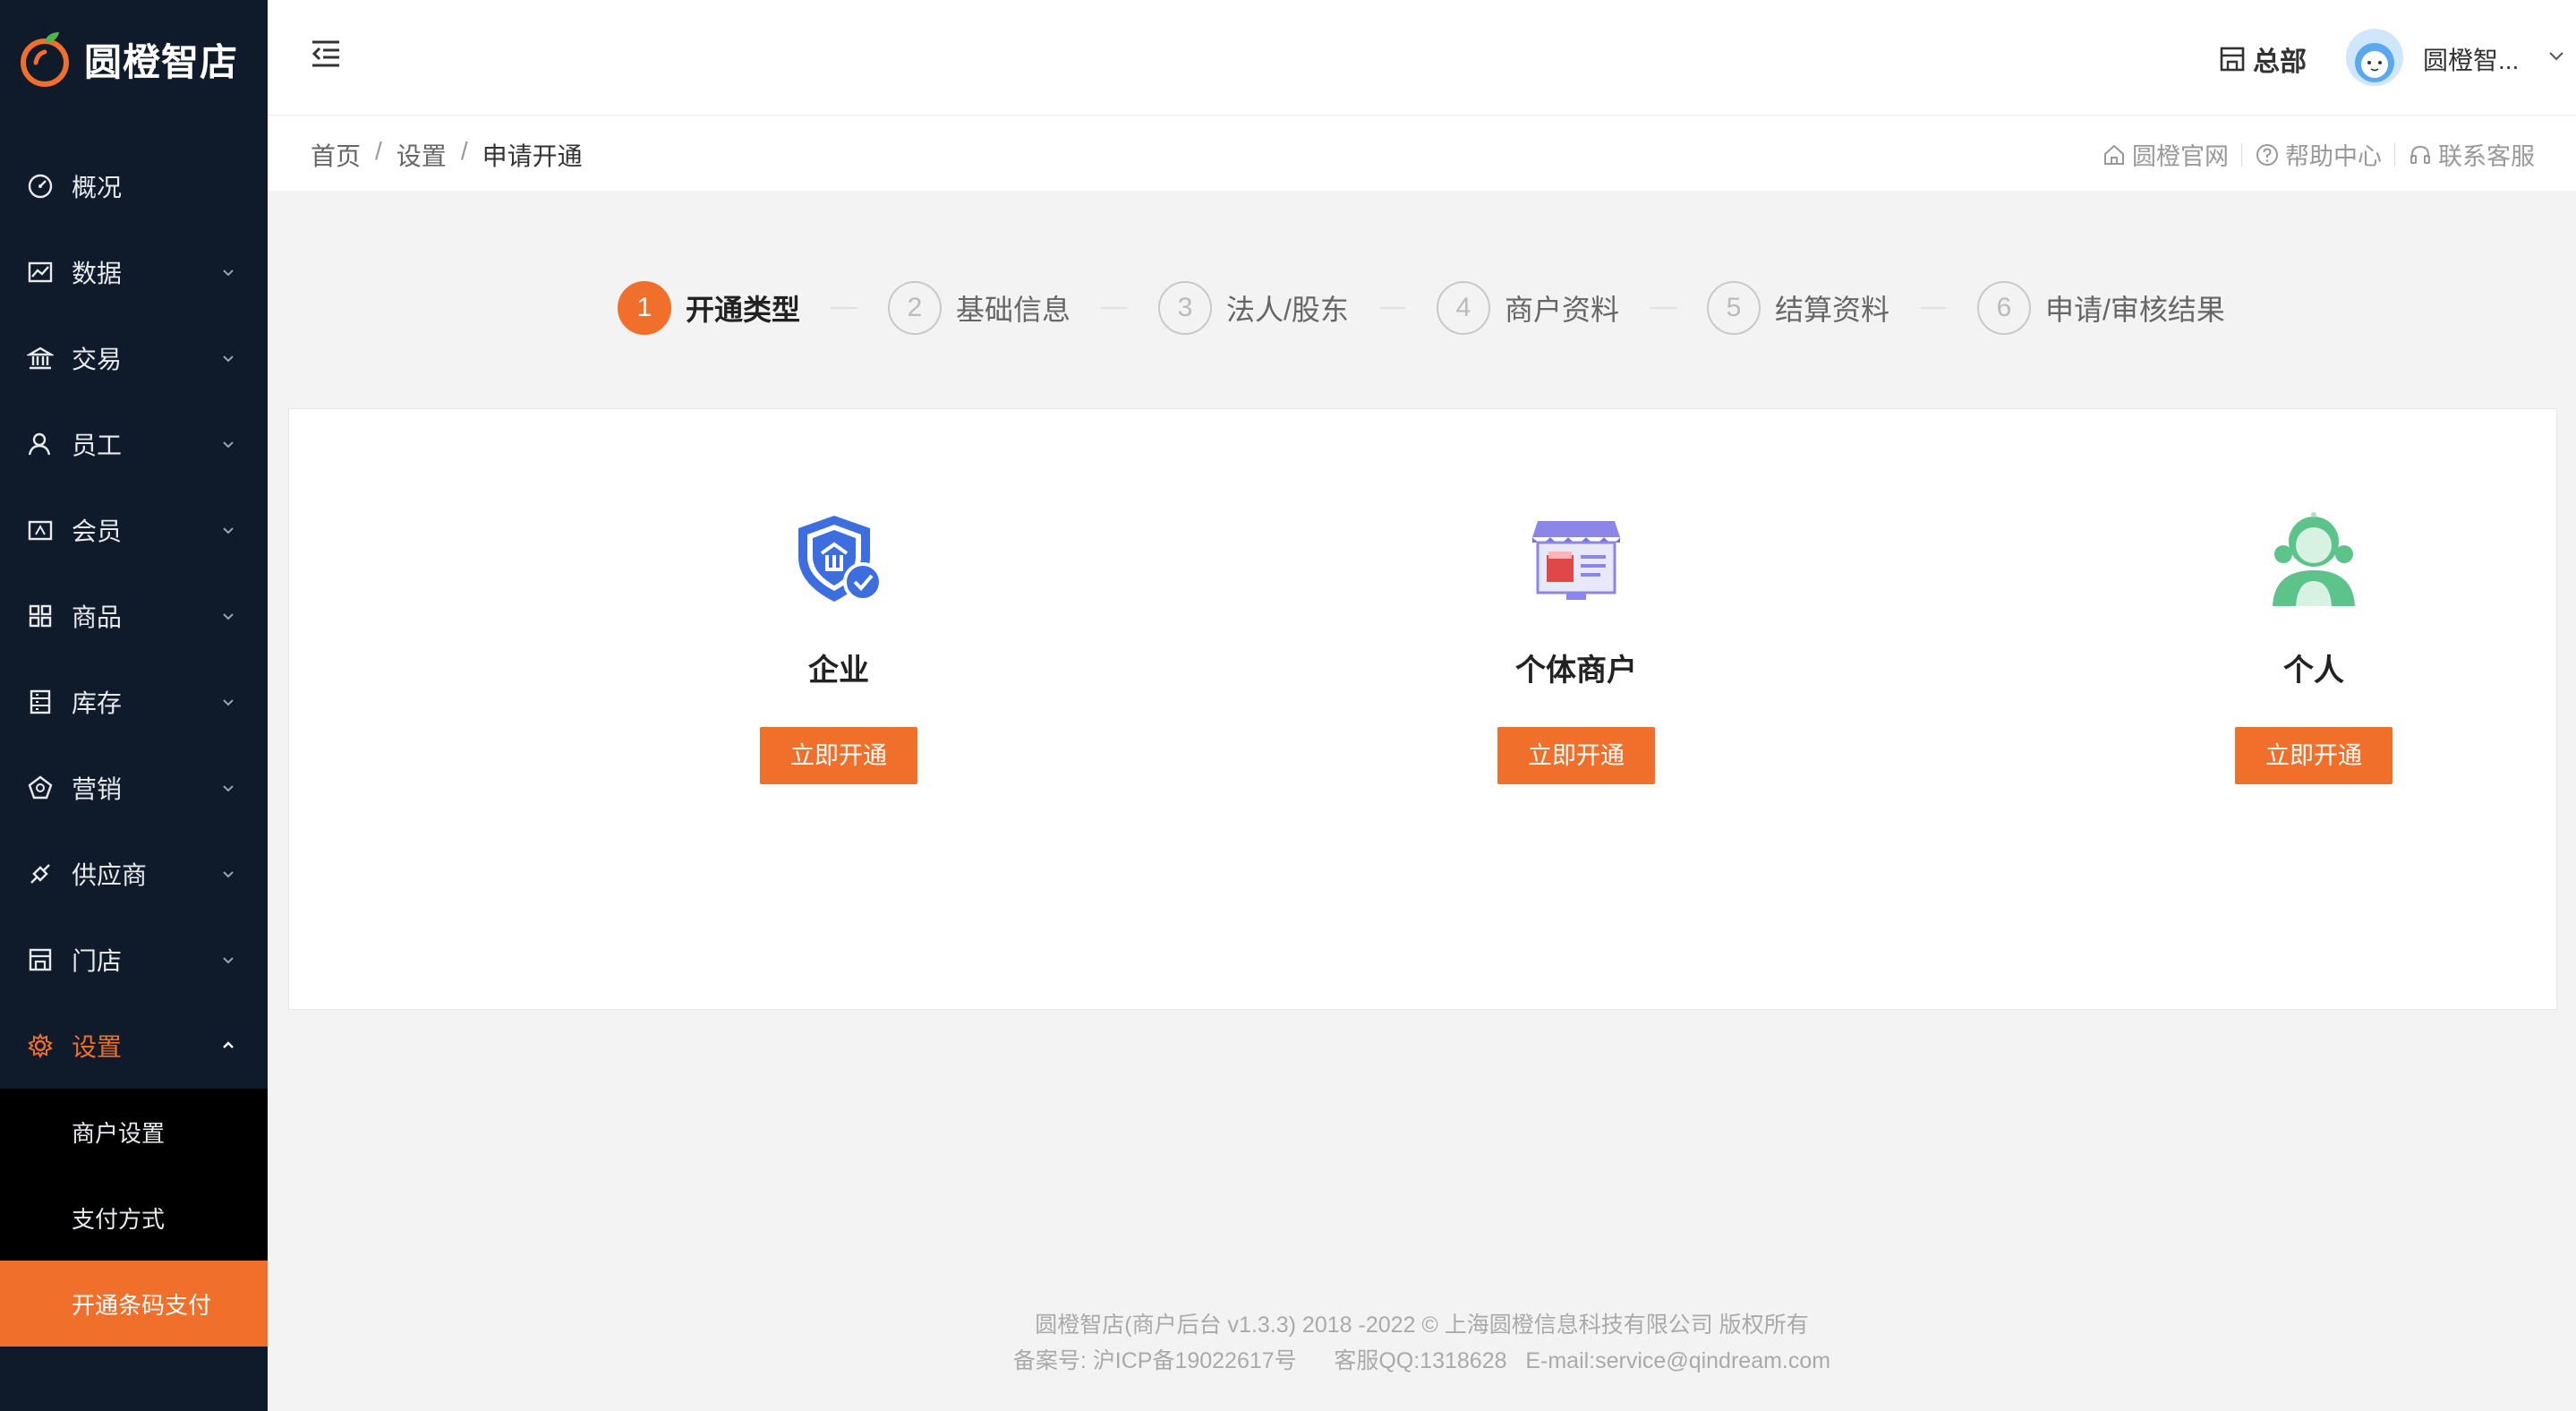 The width and height of the screenshot is (2576, 1411). Describe the element at coordinates (326, 53) in the screenshot. I see `collapse-menu-icon` at that location.